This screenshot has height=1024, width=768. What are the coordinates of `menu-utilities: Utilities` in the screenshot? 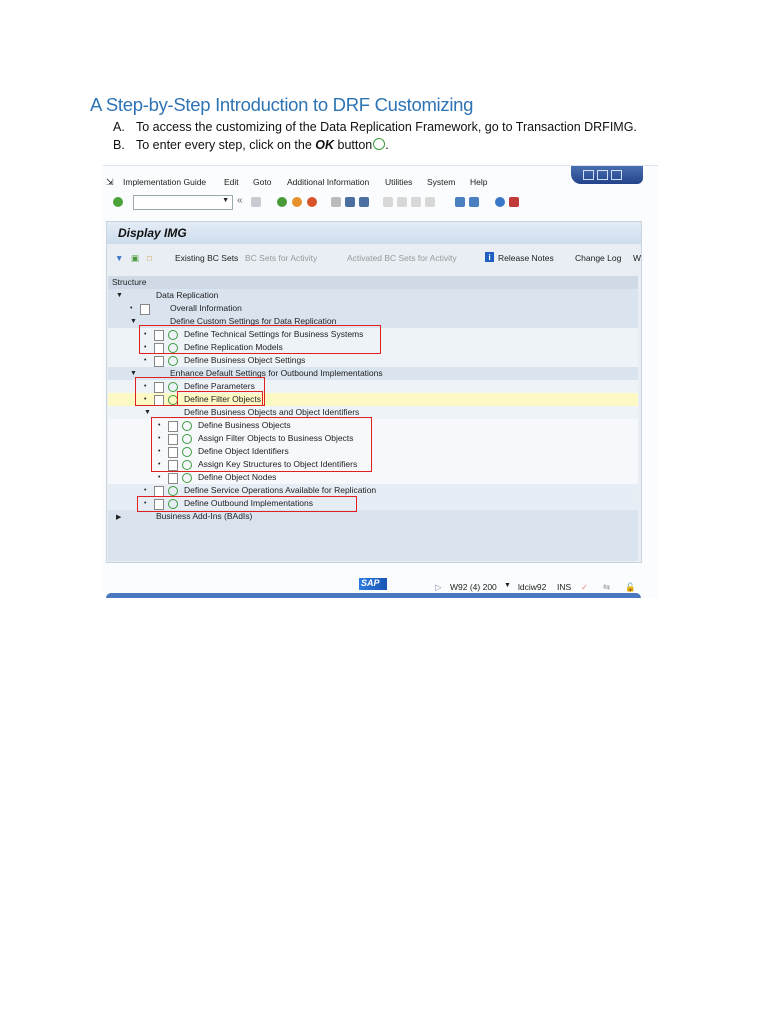 It's located at (398, 182).